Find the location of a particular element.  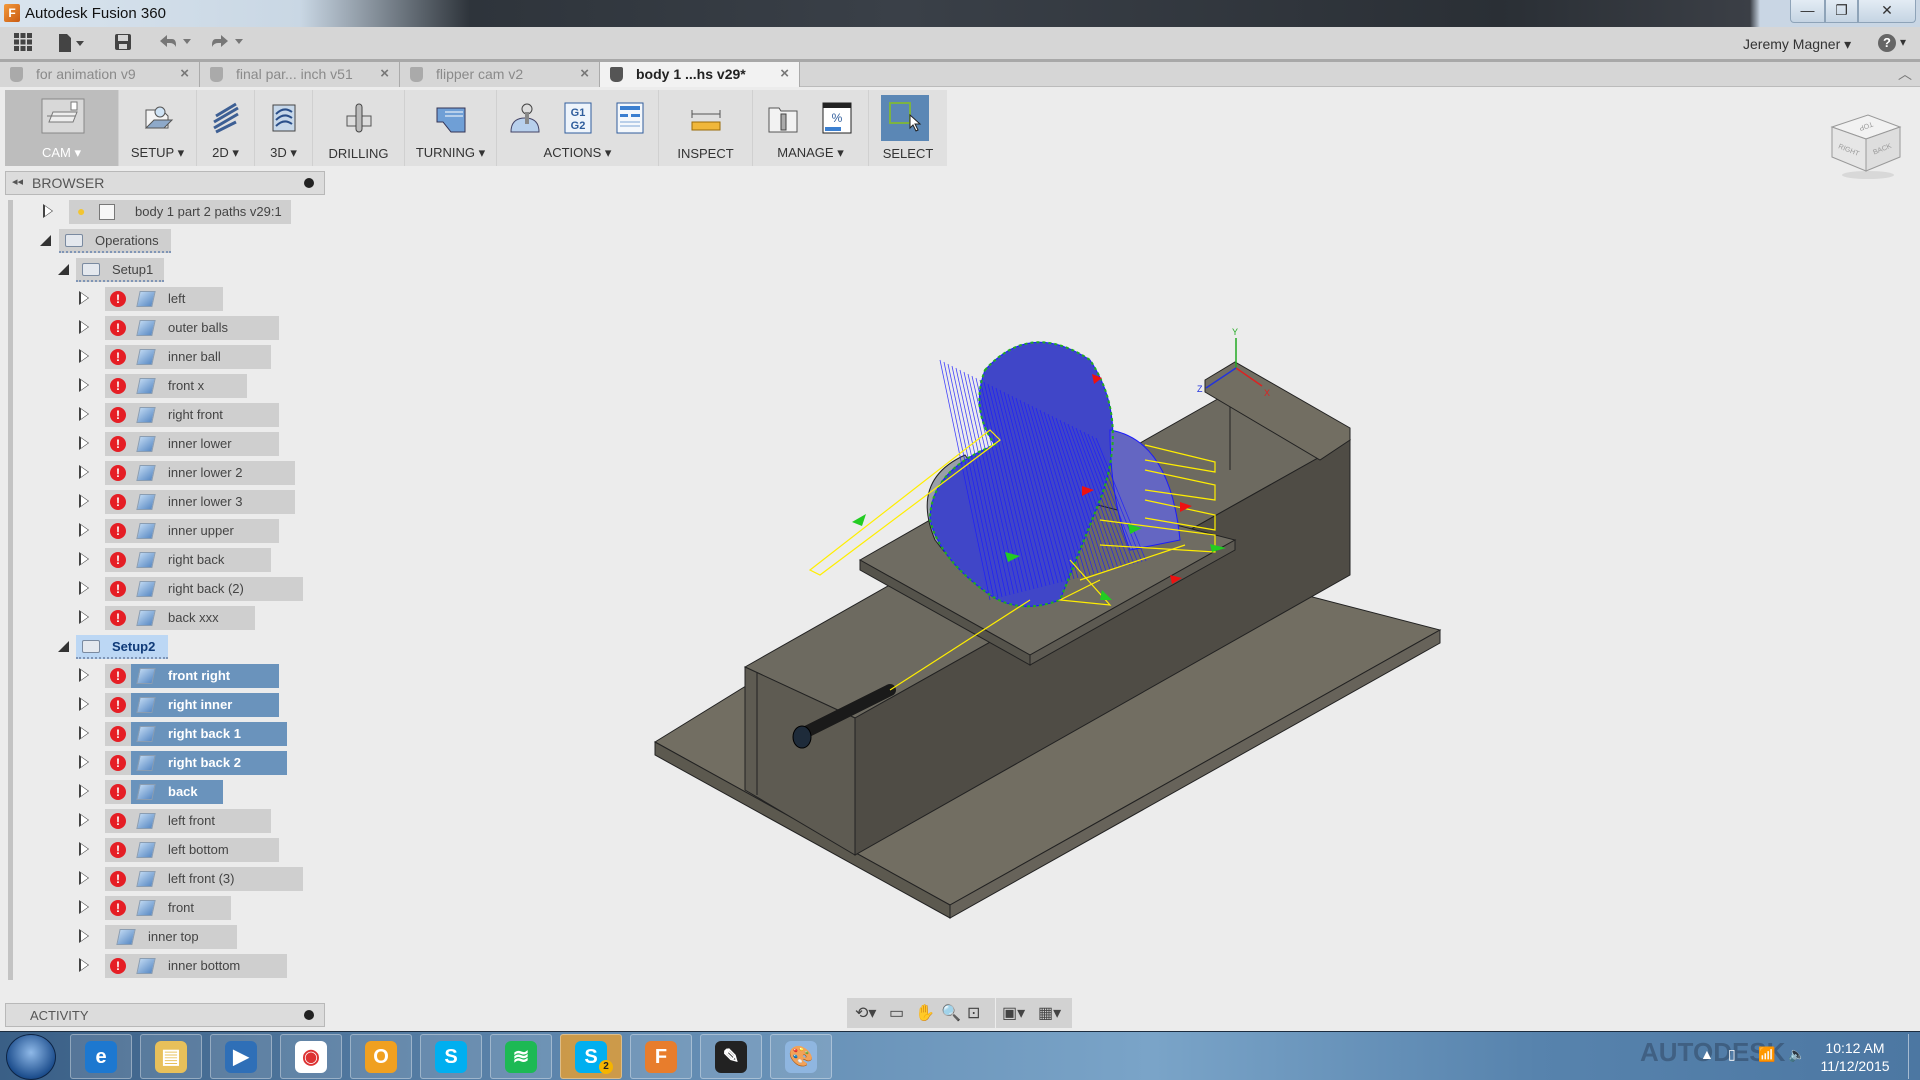

operation-row: ! left front (3) is located at coordinates (165, 879).